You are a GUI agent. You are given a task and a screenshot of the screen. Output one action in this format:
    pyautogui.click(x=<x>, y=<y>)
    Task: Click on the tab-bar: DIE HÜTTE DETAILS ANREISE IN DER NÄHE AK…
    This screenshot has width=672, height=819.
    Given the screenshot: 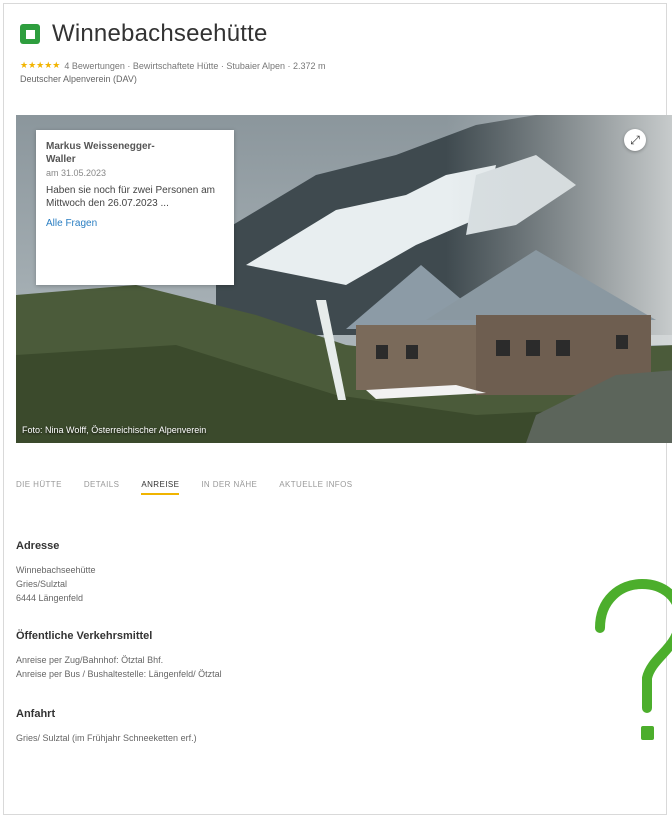 What is the action you would take?
    pyautogui.click(x=195, y=485)
    